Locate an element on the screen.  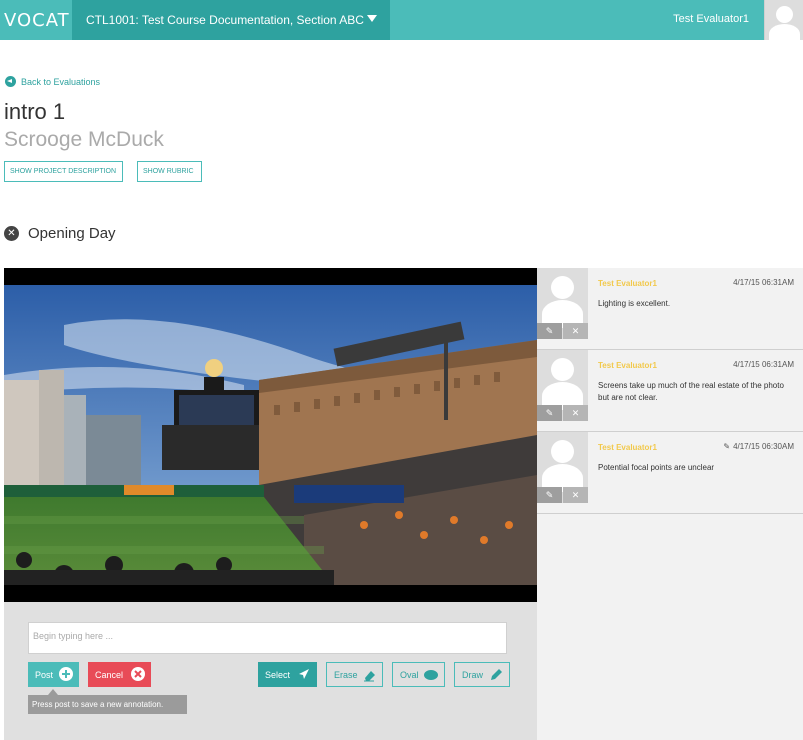
annotation-time: 4/17/15 06:30AM is located at coordinates (763, 446).